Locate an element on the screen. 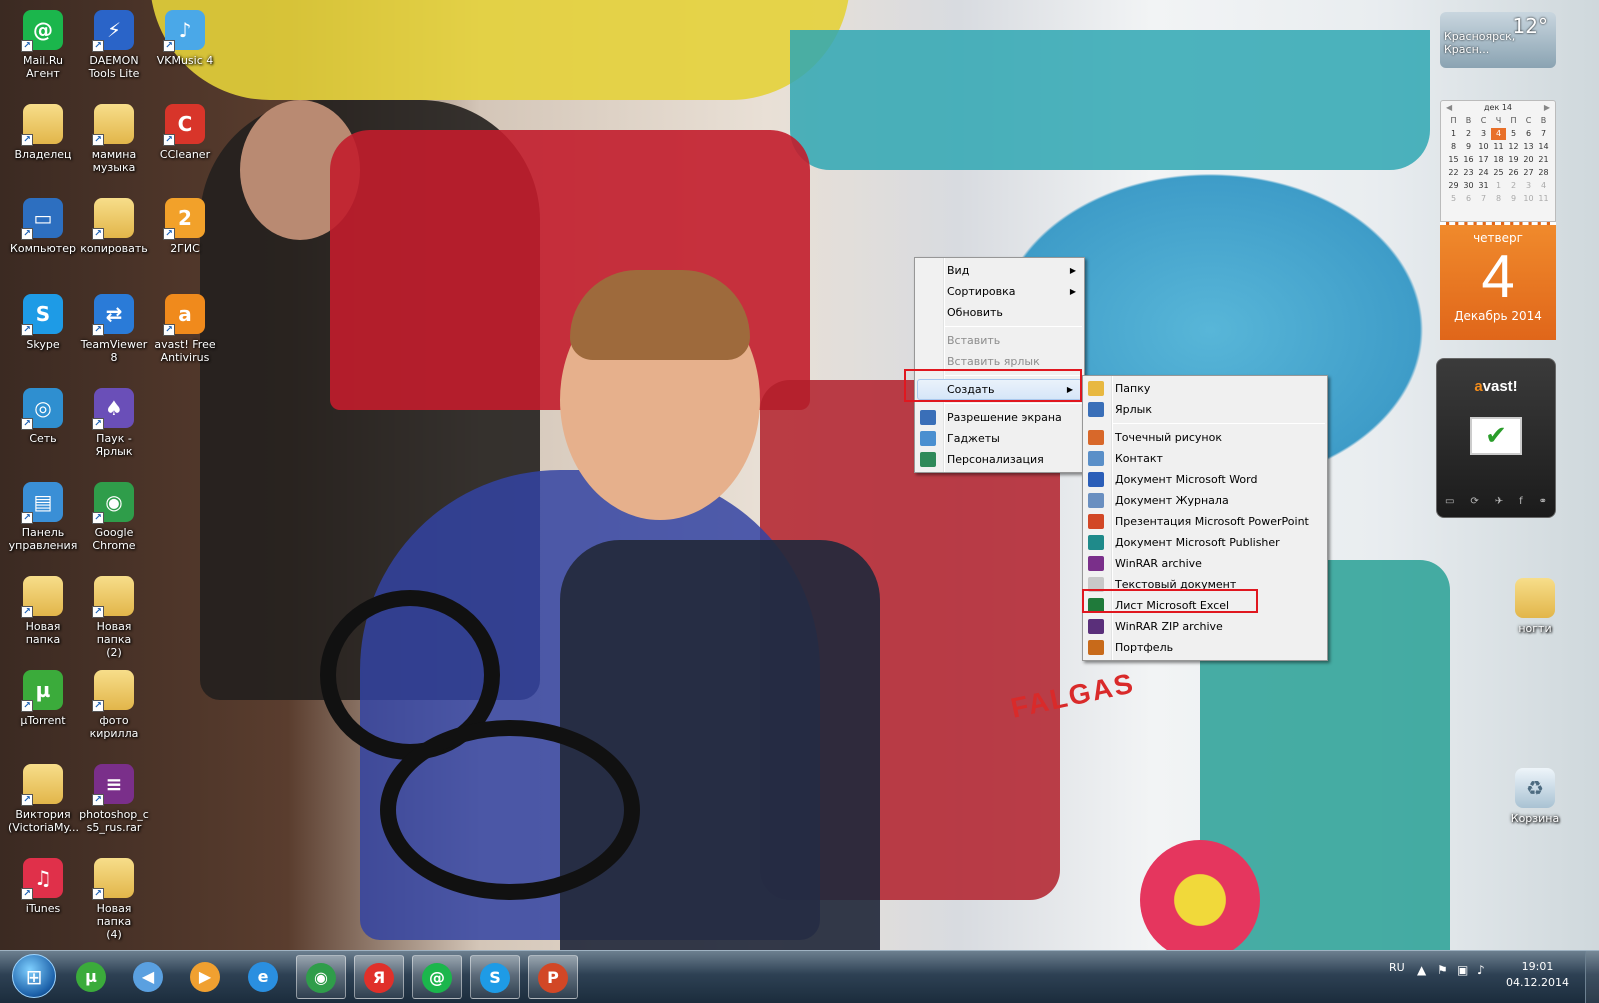  desktop-icon: ♫ ↗ iTunes is located at coordinates (43, 886).